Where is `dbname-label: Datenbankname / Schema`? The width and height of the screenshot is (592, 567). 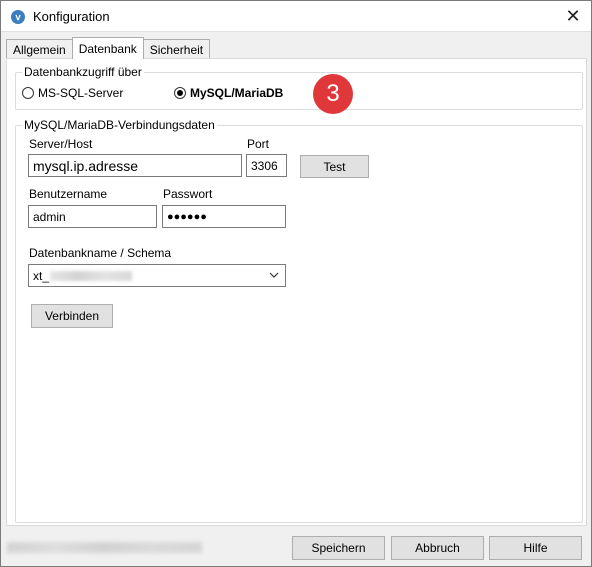 dbname-label: Datenbankname / Schema is located at coordinates (100, 253).